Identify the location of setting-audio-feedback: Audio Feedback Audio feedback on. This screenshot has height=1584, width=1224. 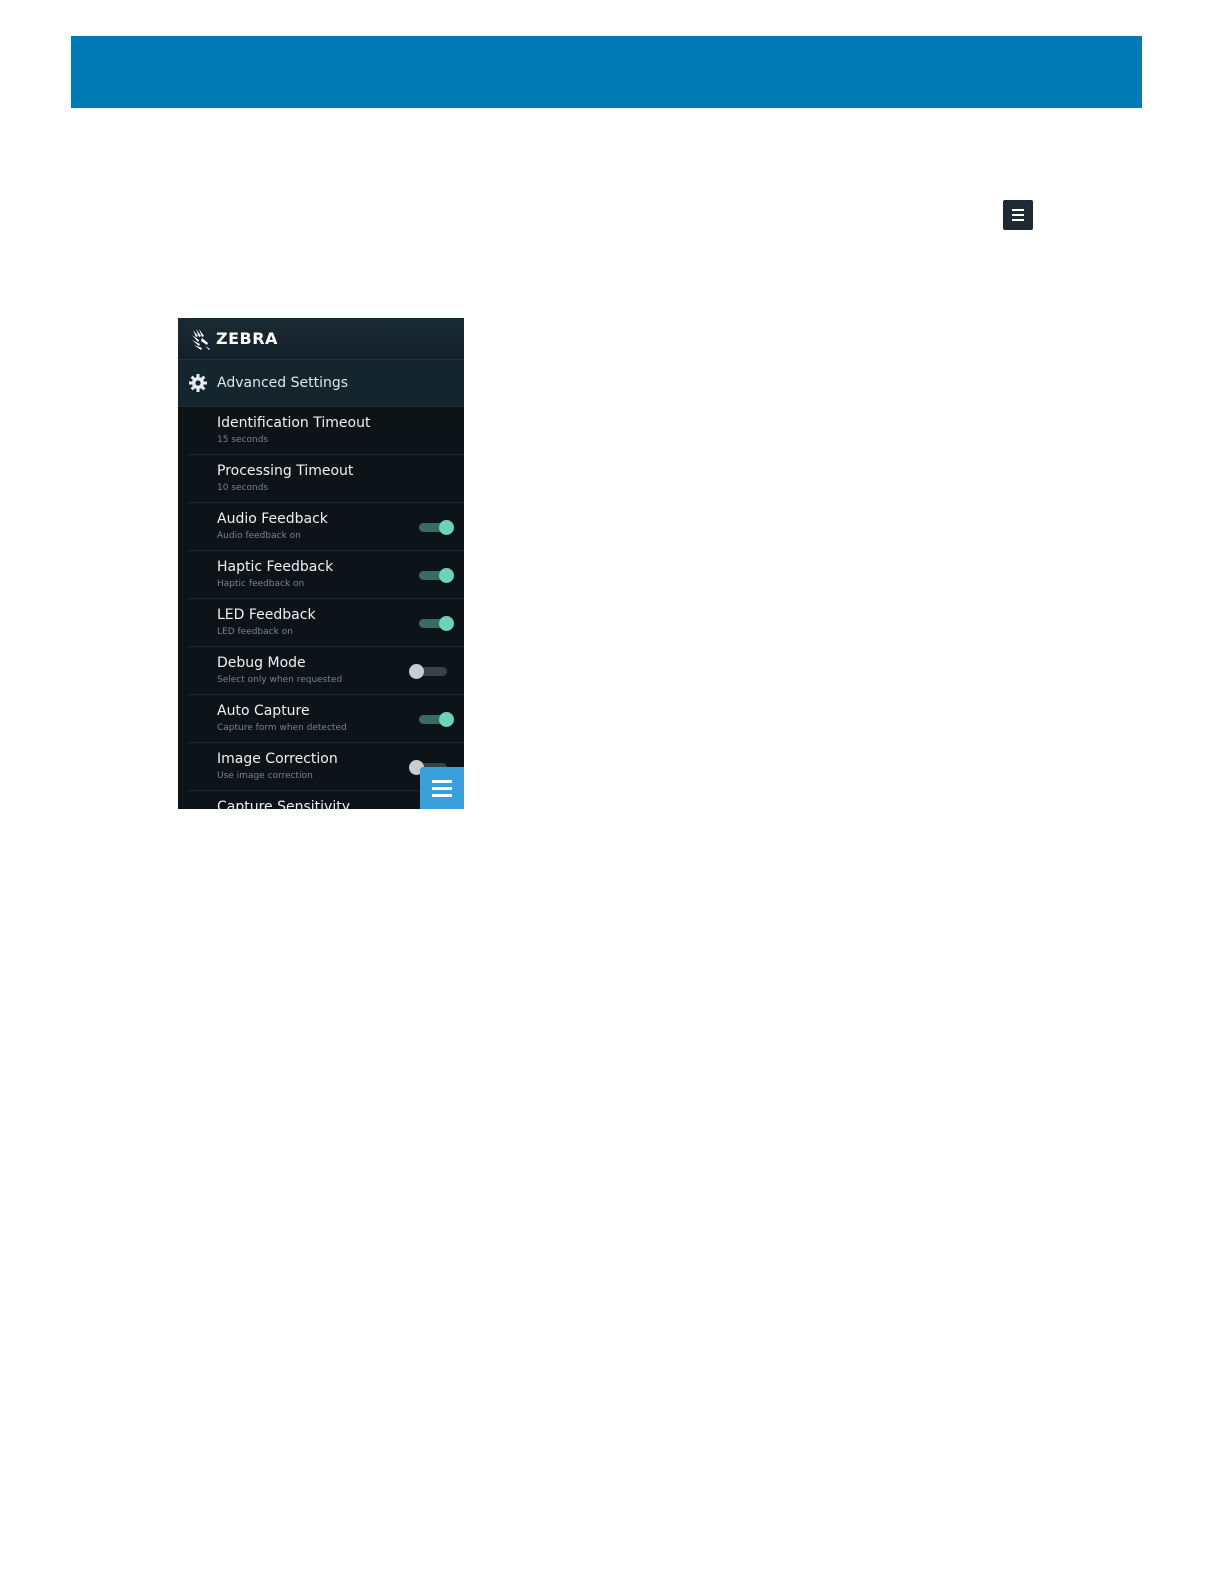
(326, 527).